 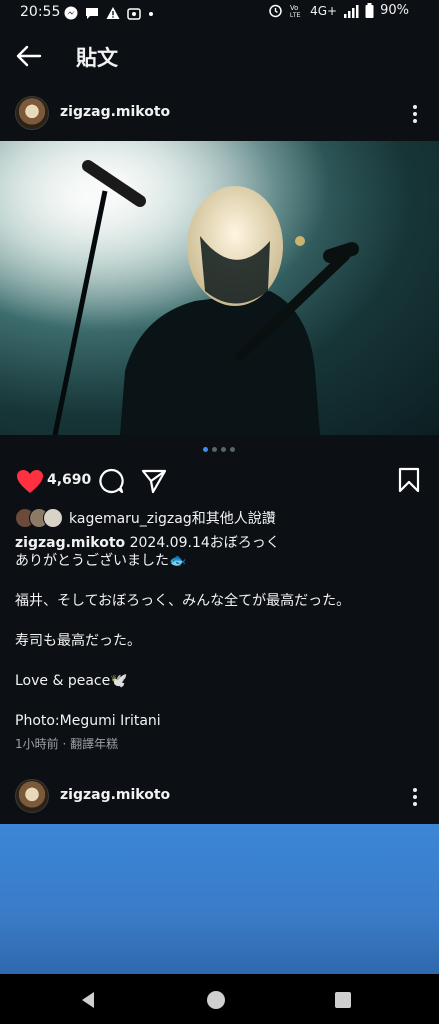 What do you see at coordinates (219, 449) in the screenshot?
I see `carousel-indicator` at bounding box center [219, 449].